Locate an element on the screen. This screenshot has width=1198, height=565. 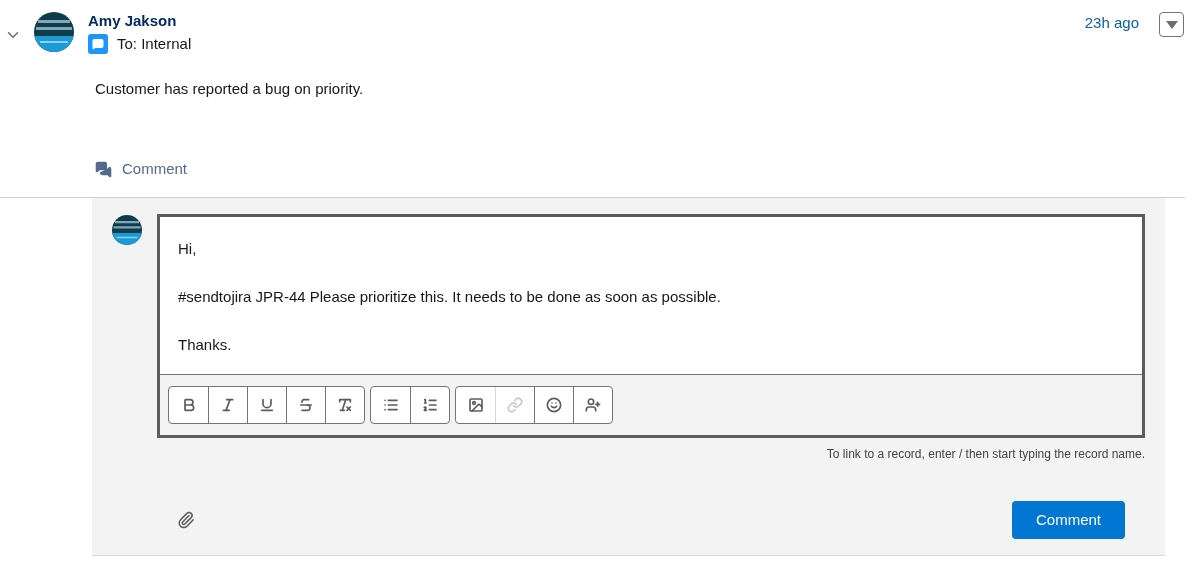
timestamp: 23h ago is located at coordinates (1111, 23).